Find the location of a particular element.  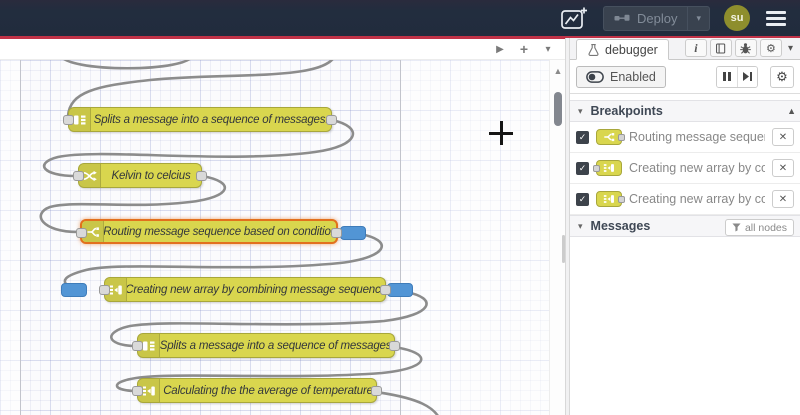

tab-info-button: i is located at coordinates (695, 48).